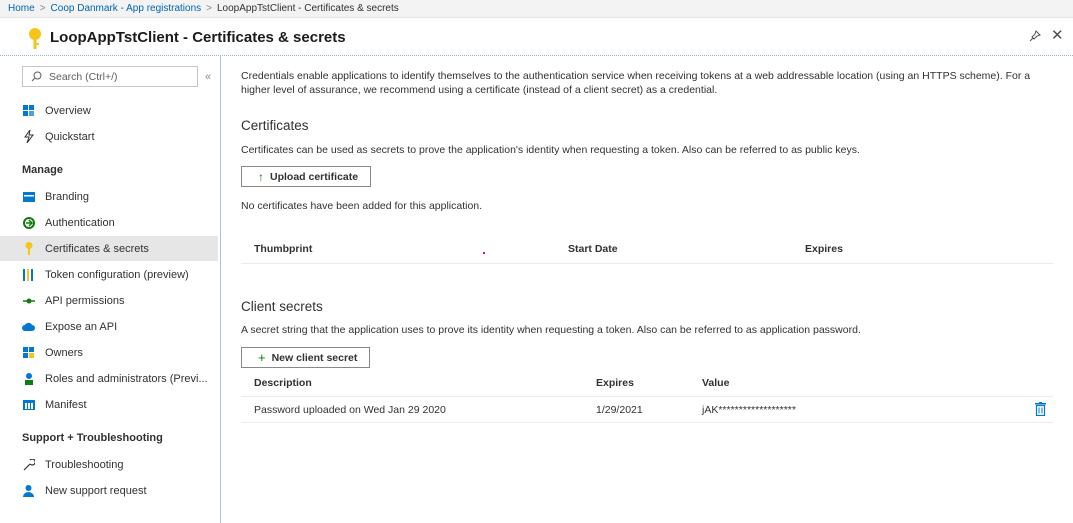 This screenshot has width=1073, height=523. Describe the element at coordinates (109, 110) in the screenshot. I see `sidebar-item-overview: Overview` at that location.